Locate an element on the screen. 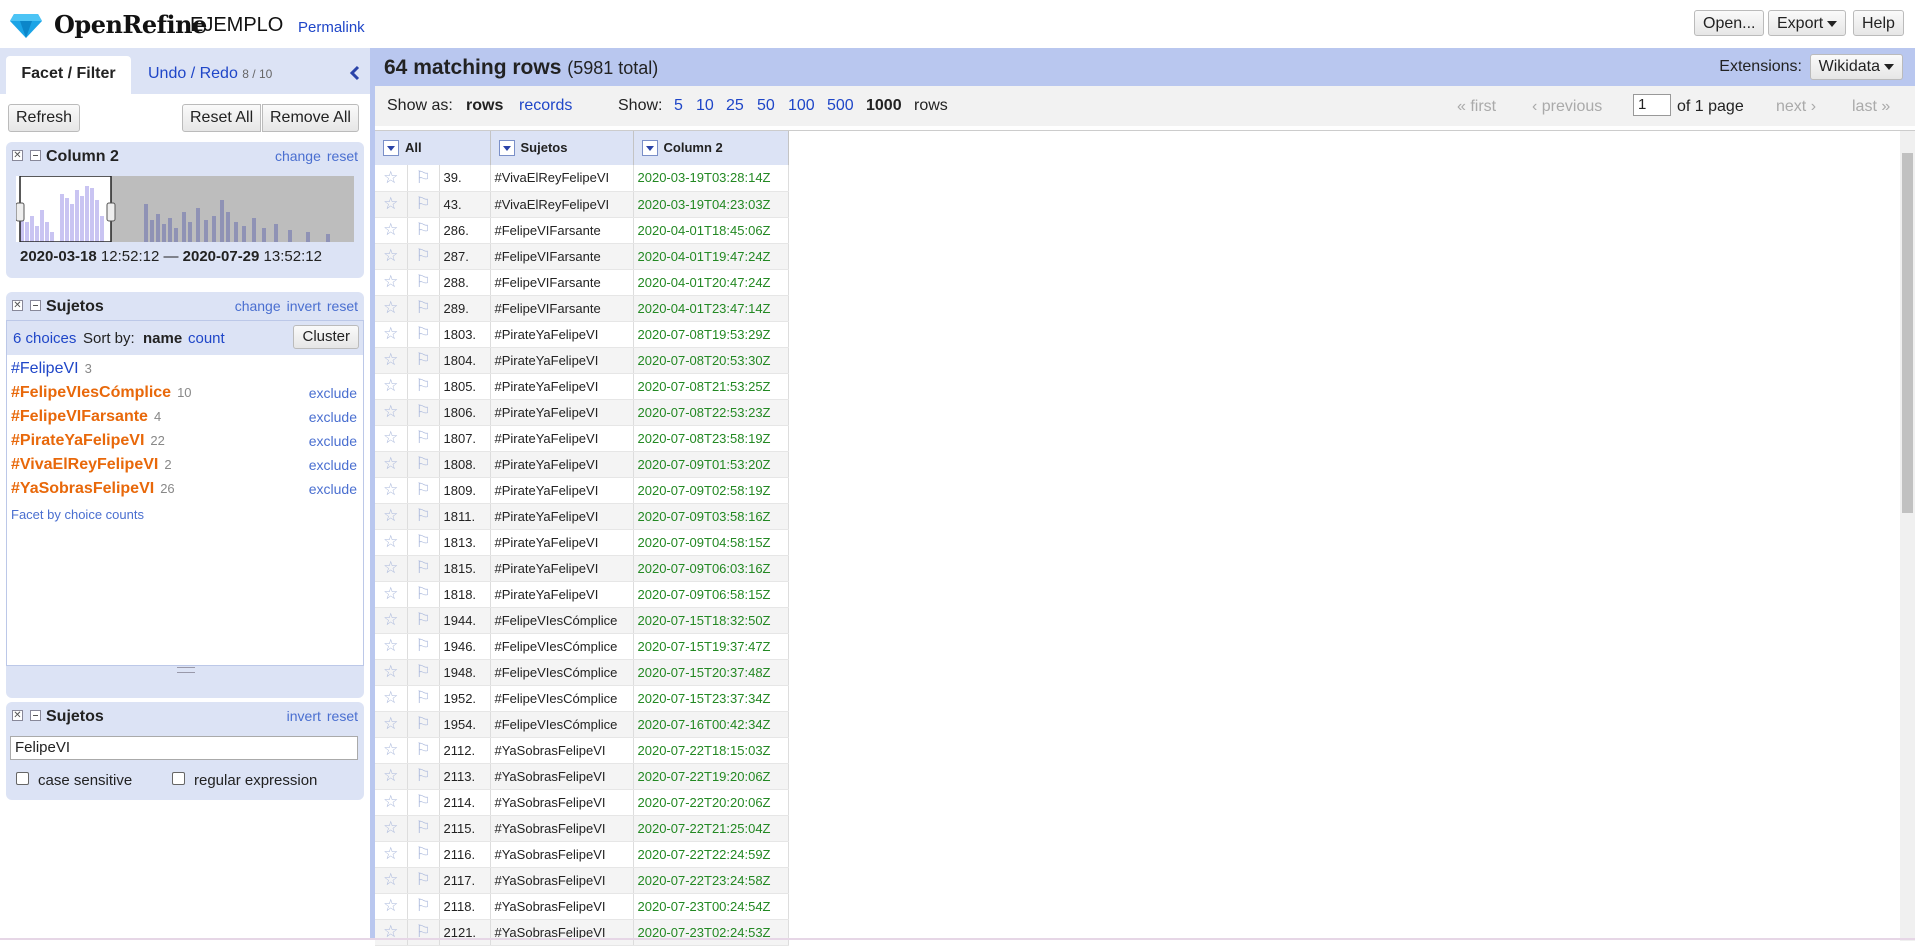 The image size is (1915, 946). choice-item: #PirateYaFelipeVI 22 is located at coordinates (88, 441).